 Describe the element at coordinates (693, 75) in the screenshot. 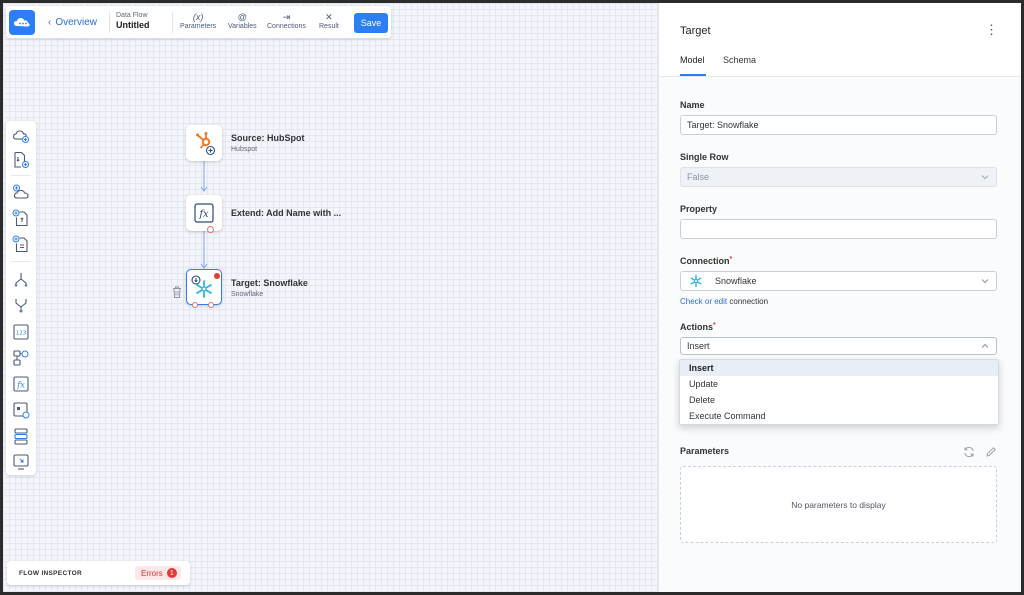

I see `active-tab-indicator` at that location.